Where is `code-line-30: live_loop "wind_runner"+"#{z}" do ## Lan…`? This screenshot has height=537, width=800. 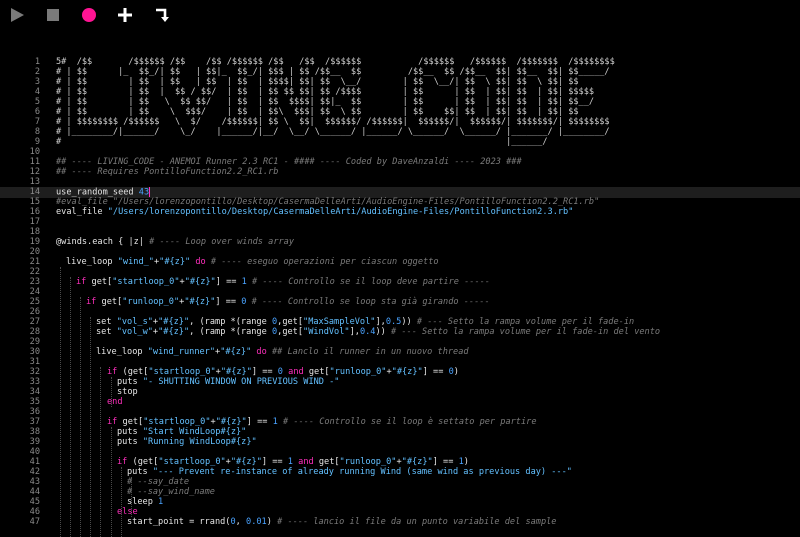
code-line-30: live_loop "wind_runner"+"#{z}" do ## Lan… is located at coordinates (282, 352).